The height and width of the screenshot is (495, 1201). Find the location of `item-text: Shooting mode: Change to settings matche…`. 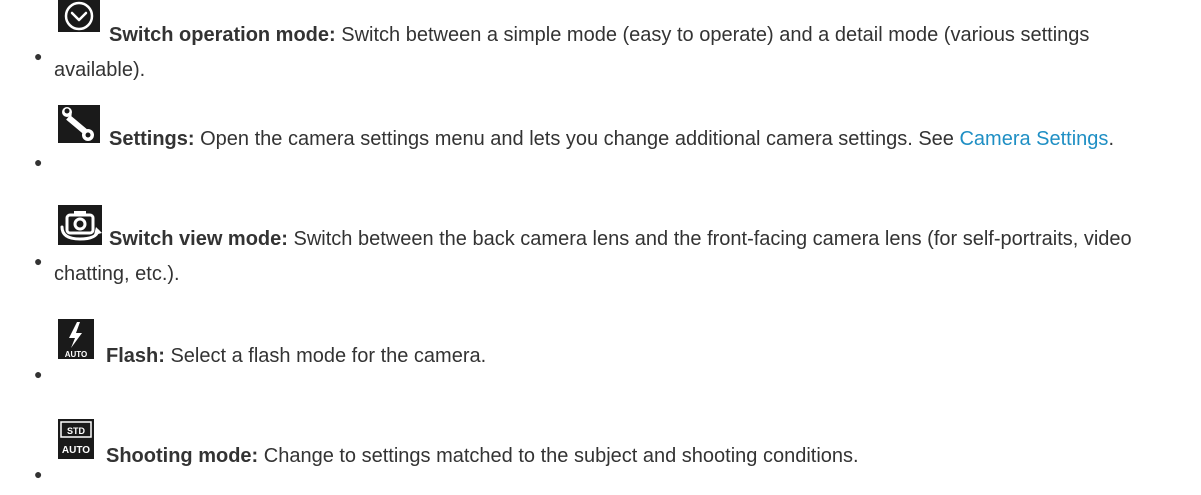

item-text: Shooting mode: Change to settings matche… is located at coordinates (619, 456).